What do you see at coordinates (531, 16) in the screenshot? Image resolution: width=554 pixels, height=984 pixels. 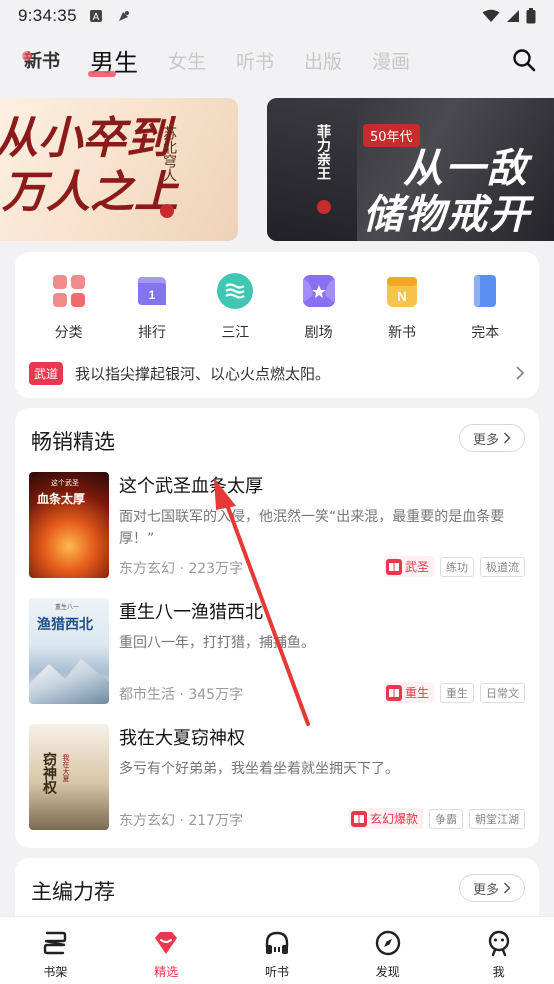 I see `battery-icon` at bounding box center [531, 16].